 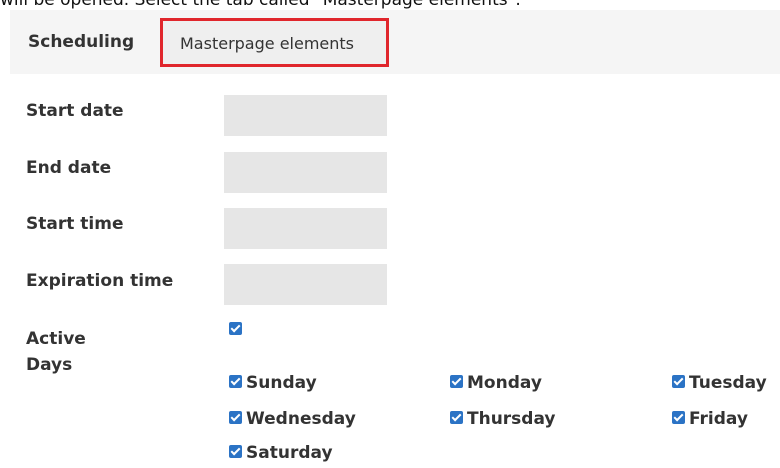 I want to click on friday-checkbox, so click(x=678, y=417).